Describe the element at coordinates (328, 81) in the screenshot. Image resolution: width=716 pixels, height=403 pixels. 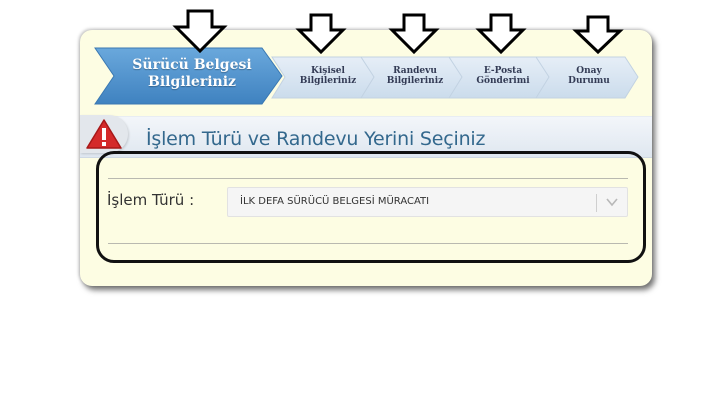
I see `step-2-line2: Bilgileriniz` at that location.